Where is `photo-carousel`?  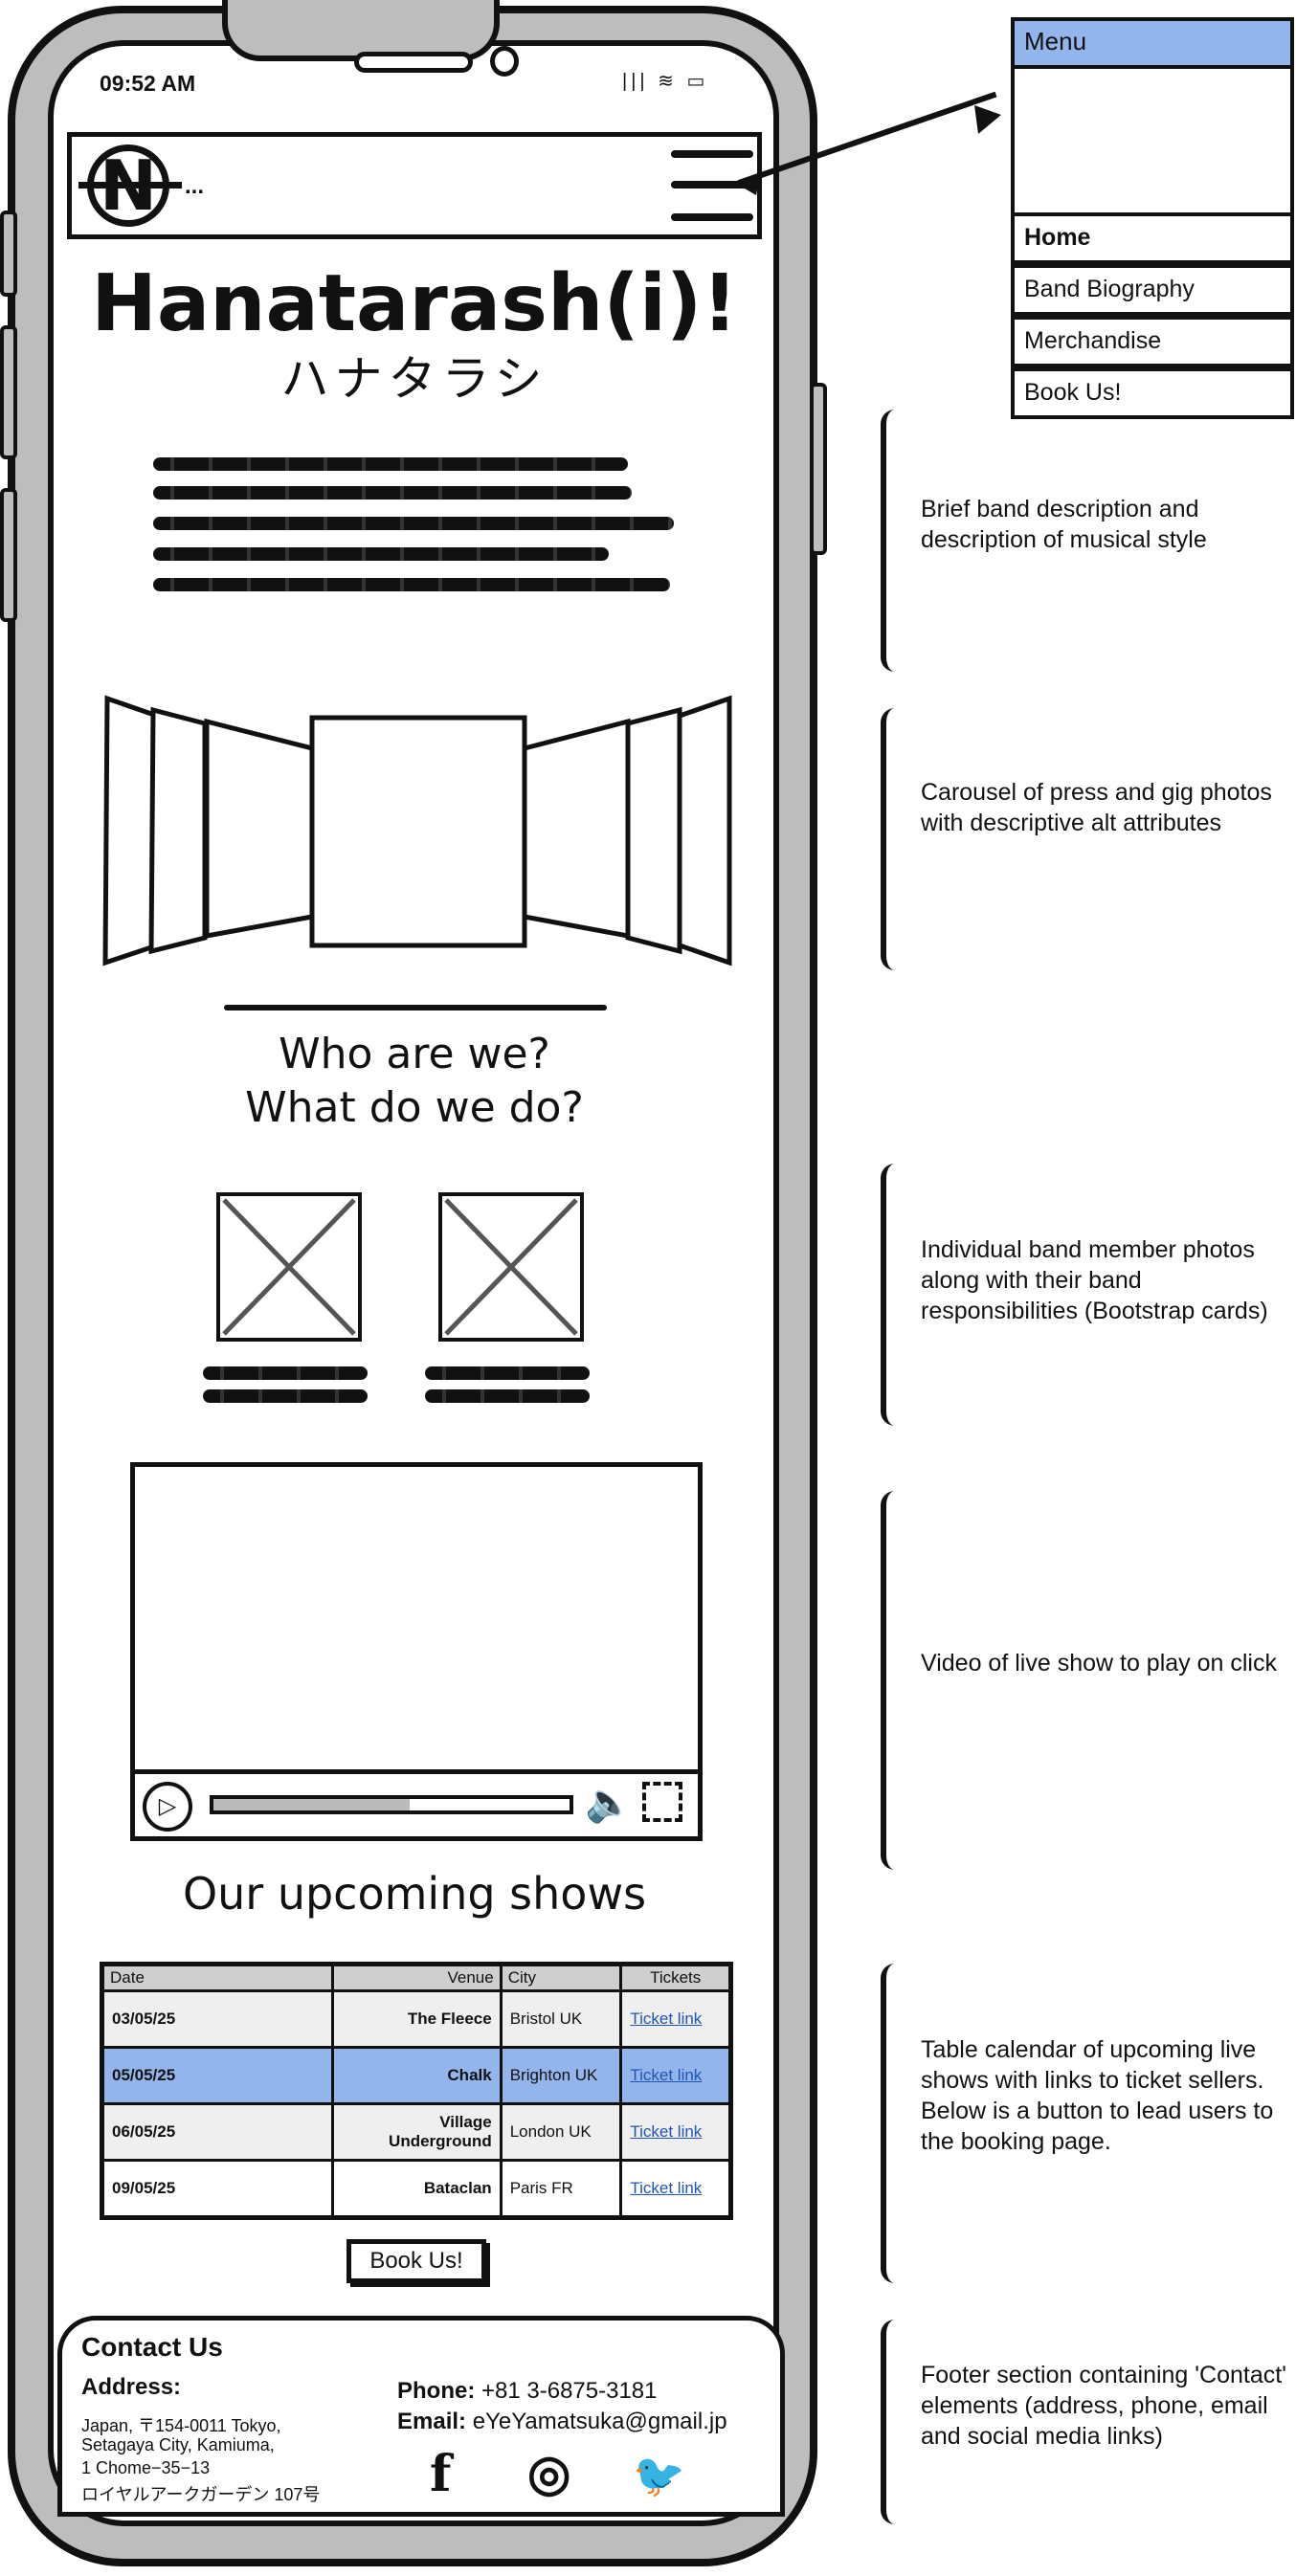 photo-carousel is located at coordinates (417, 830).